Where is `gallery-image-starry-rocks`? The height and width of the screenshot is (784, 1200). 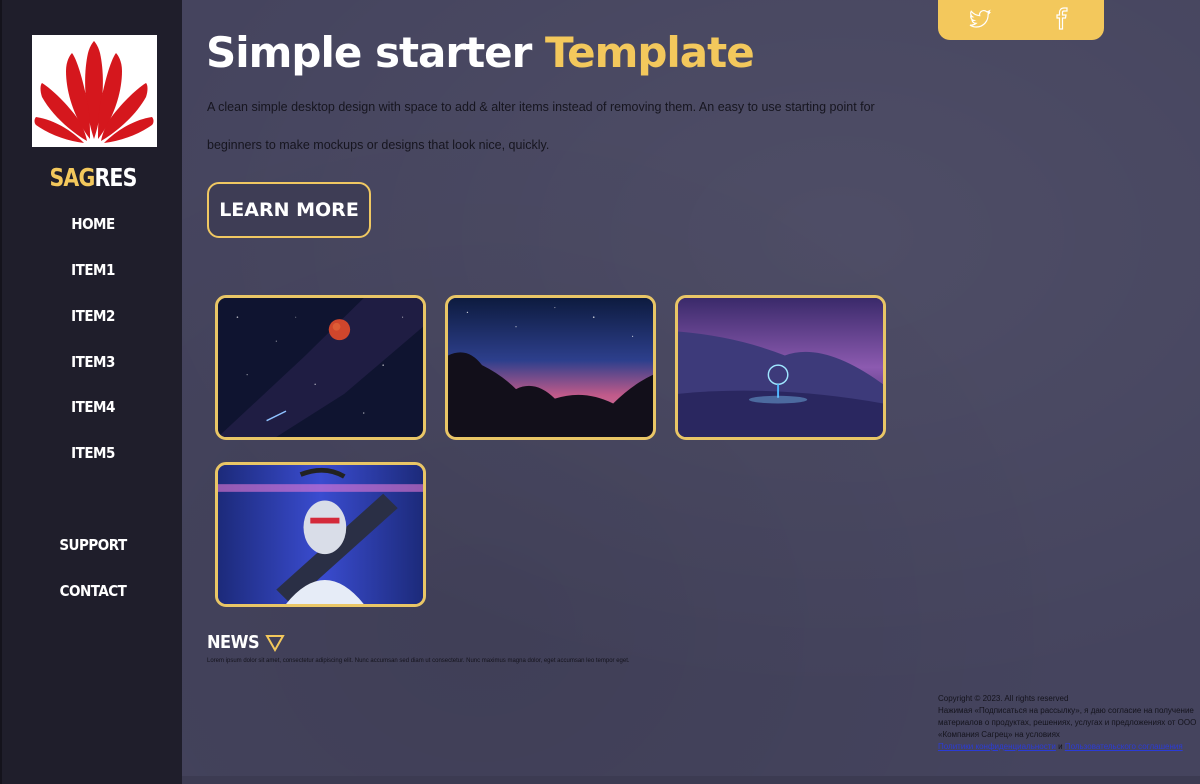
gallery-image-starry-rocks is located at coordinates (550, 367).